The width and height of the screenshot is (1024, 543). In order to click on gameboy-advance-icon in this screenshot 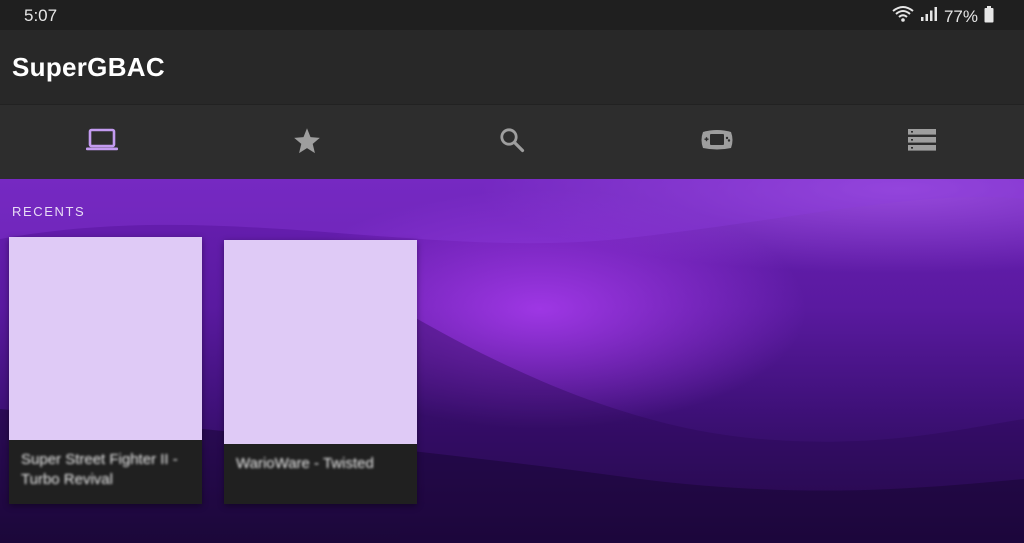, I will do `click(717, 142)`.